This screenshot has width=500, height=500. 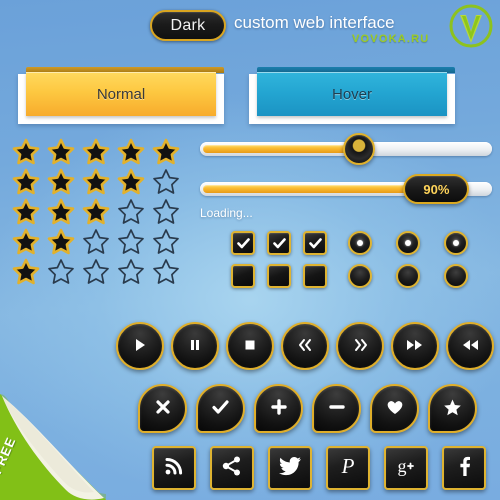 I want to click on action-button-close, so click(x=162, y=408).